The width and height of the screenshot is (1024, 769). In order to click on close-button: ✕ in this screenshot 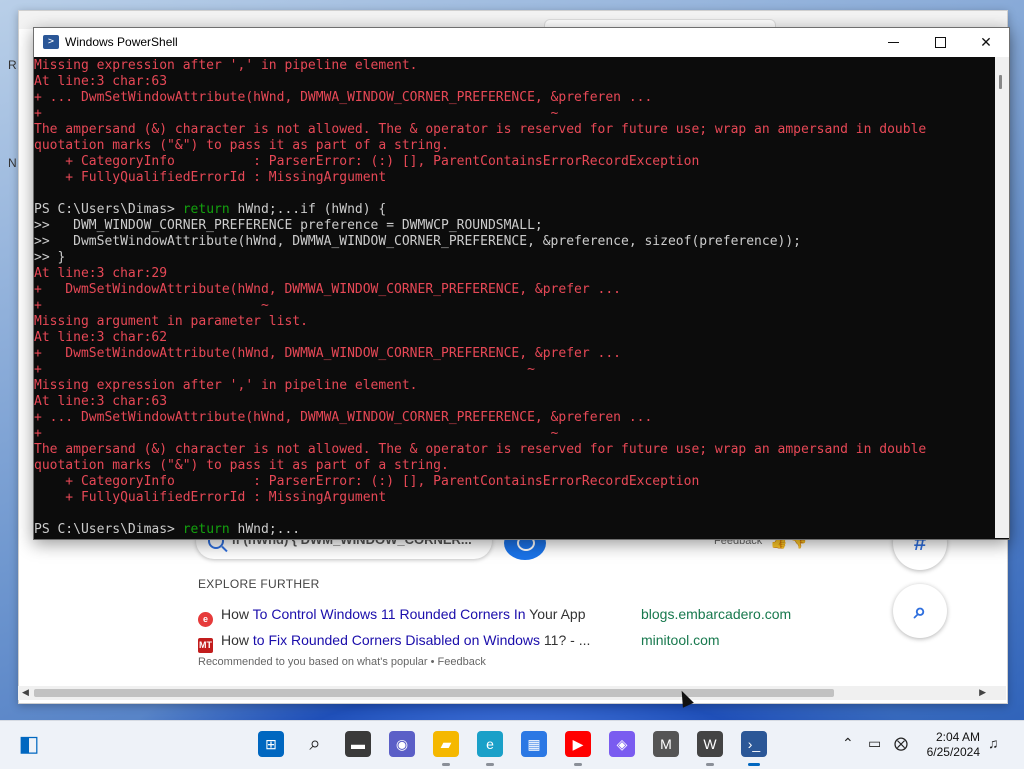, I will do `click(986, 42)`.